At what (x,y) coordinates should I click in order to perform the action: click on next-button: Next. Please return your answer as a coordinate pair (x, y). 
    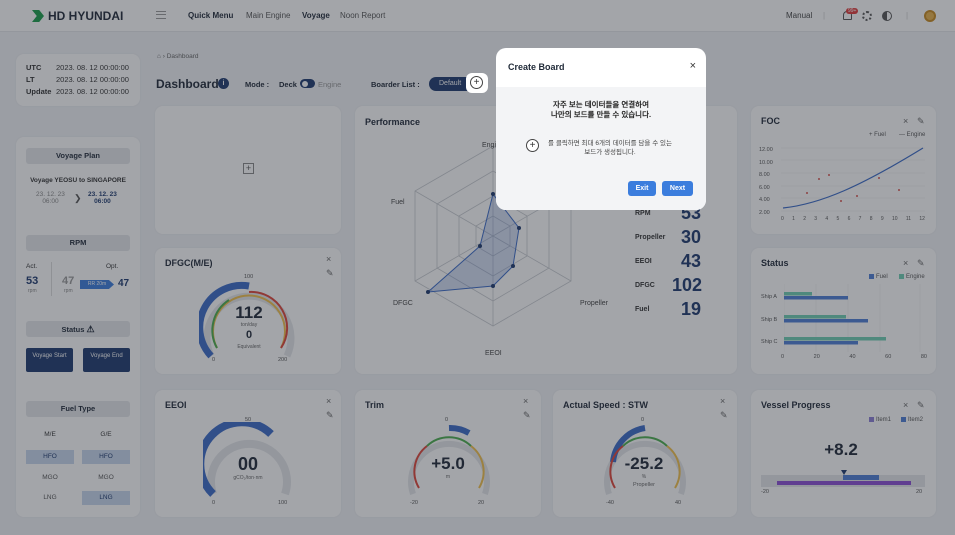
    Looking at the image, I should click on (677, 188).